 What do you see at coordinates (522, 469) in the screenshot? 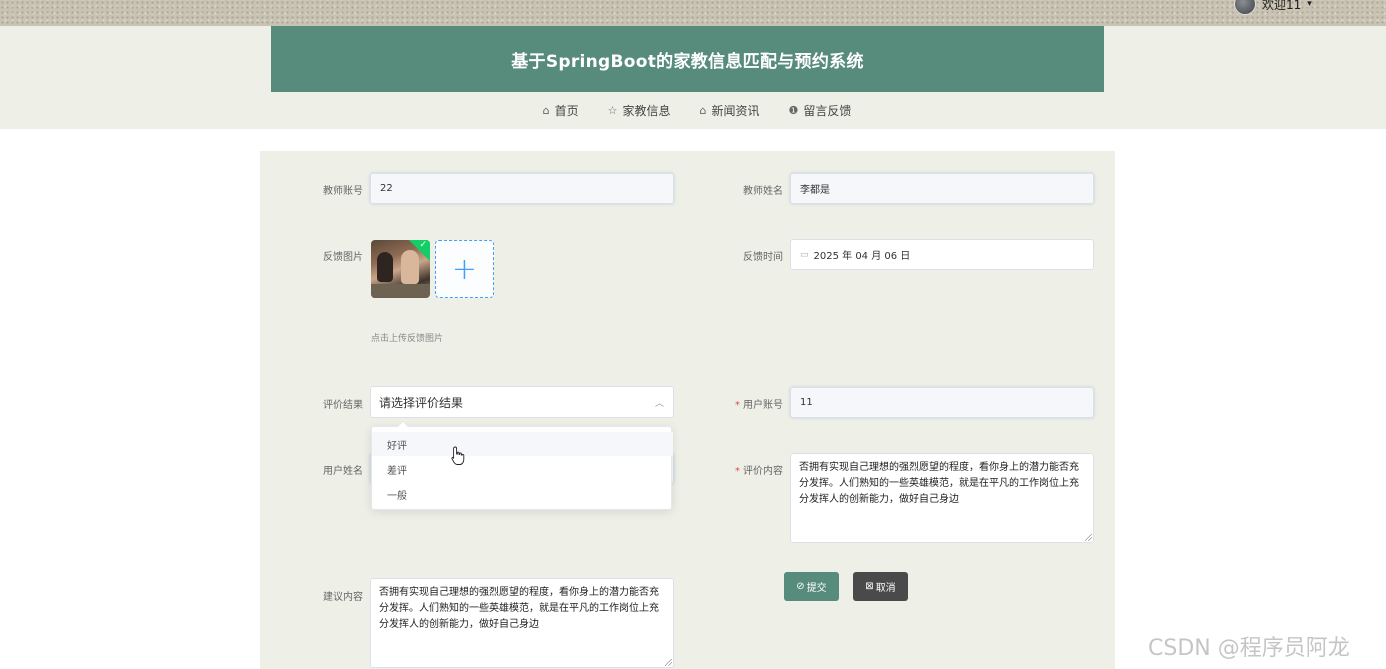
I see `rating-option-bad: 差评` at bounding box center [522, 469].